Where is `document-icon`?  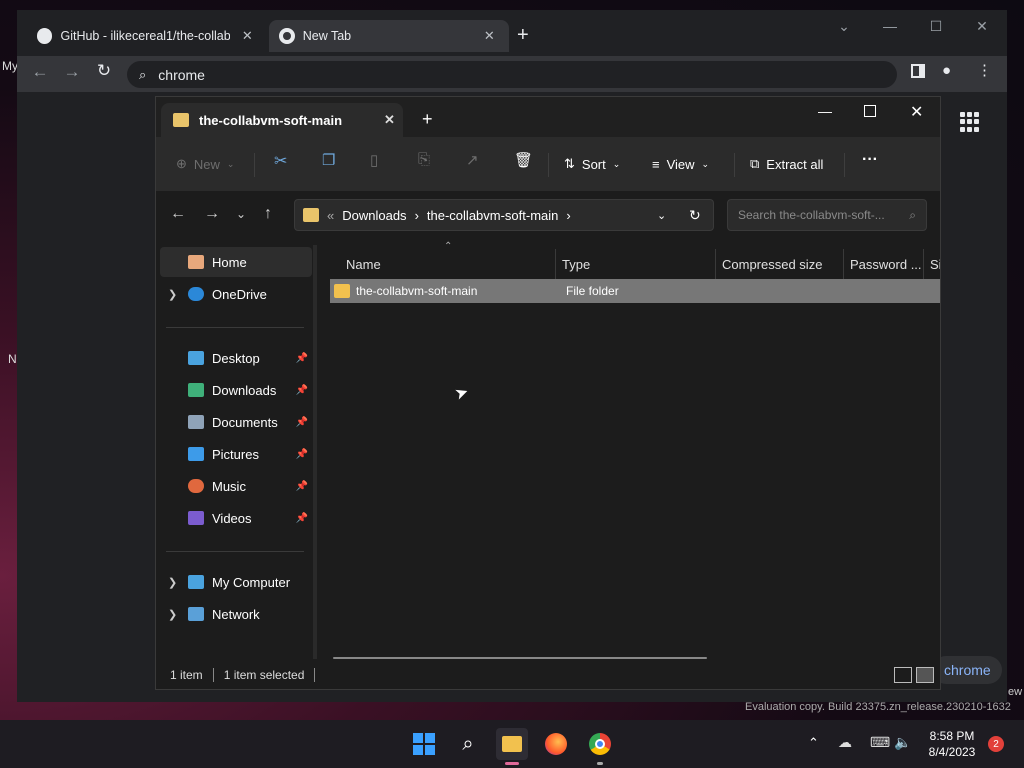 document-icon is located at coordinates (196, 422).